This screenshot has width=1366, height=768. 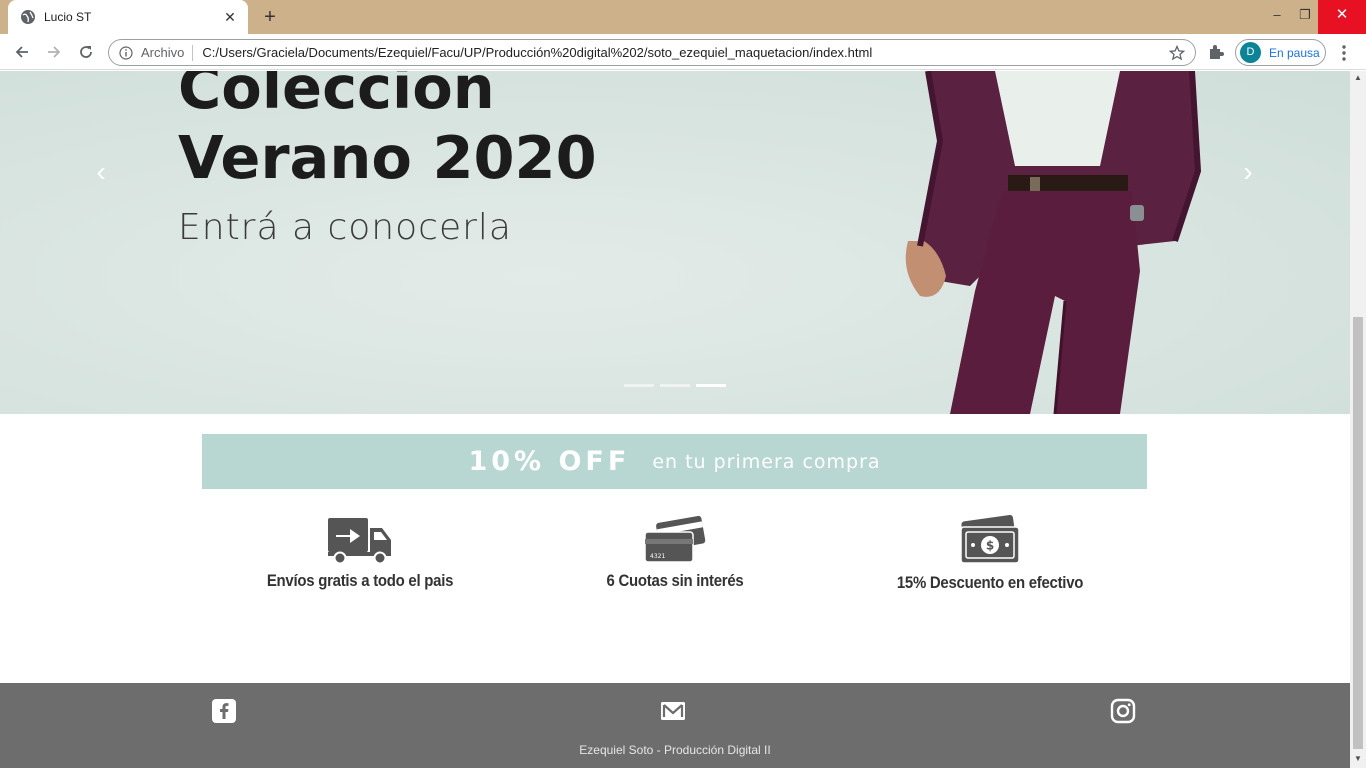 What do you see at coordinates (28, 17) in the screenshot?
I see `globe-icon` at bounding box center [28, 17].